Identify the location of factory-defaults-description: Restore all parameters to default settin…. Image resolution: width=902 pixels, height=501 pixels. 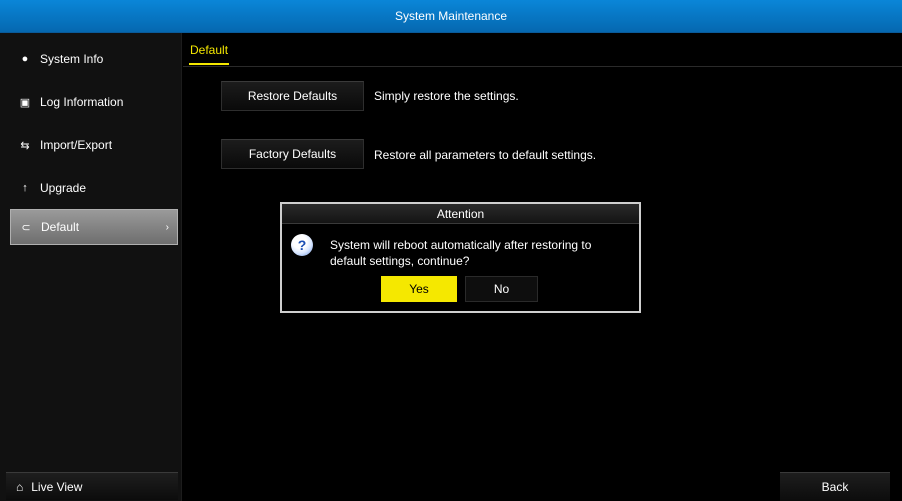
(485, 155).